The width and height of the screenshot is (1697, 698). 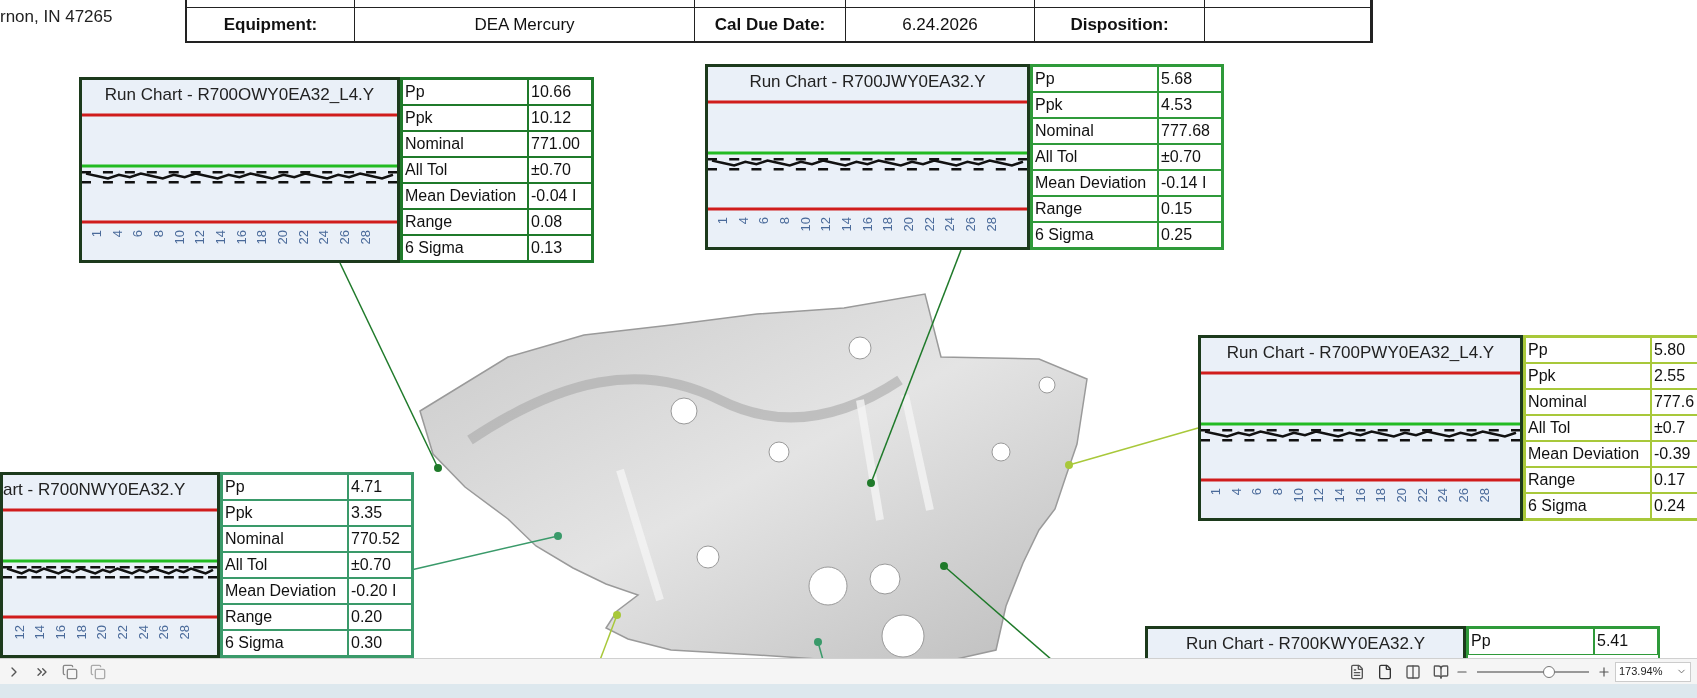 What do you see at coordinates (1190, 235) in the screenshot?
I see `stat-value: 0.25` at bounding box center [1190, 235].